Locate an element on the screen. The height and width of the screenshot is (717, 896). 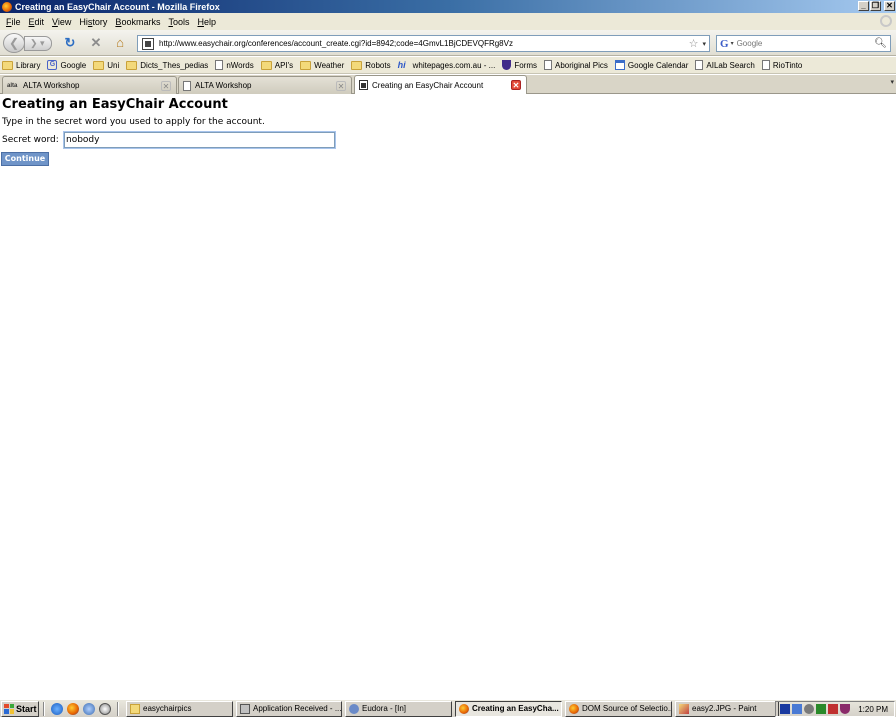
restore-button: ❐ is located at coordinates (875, 6).